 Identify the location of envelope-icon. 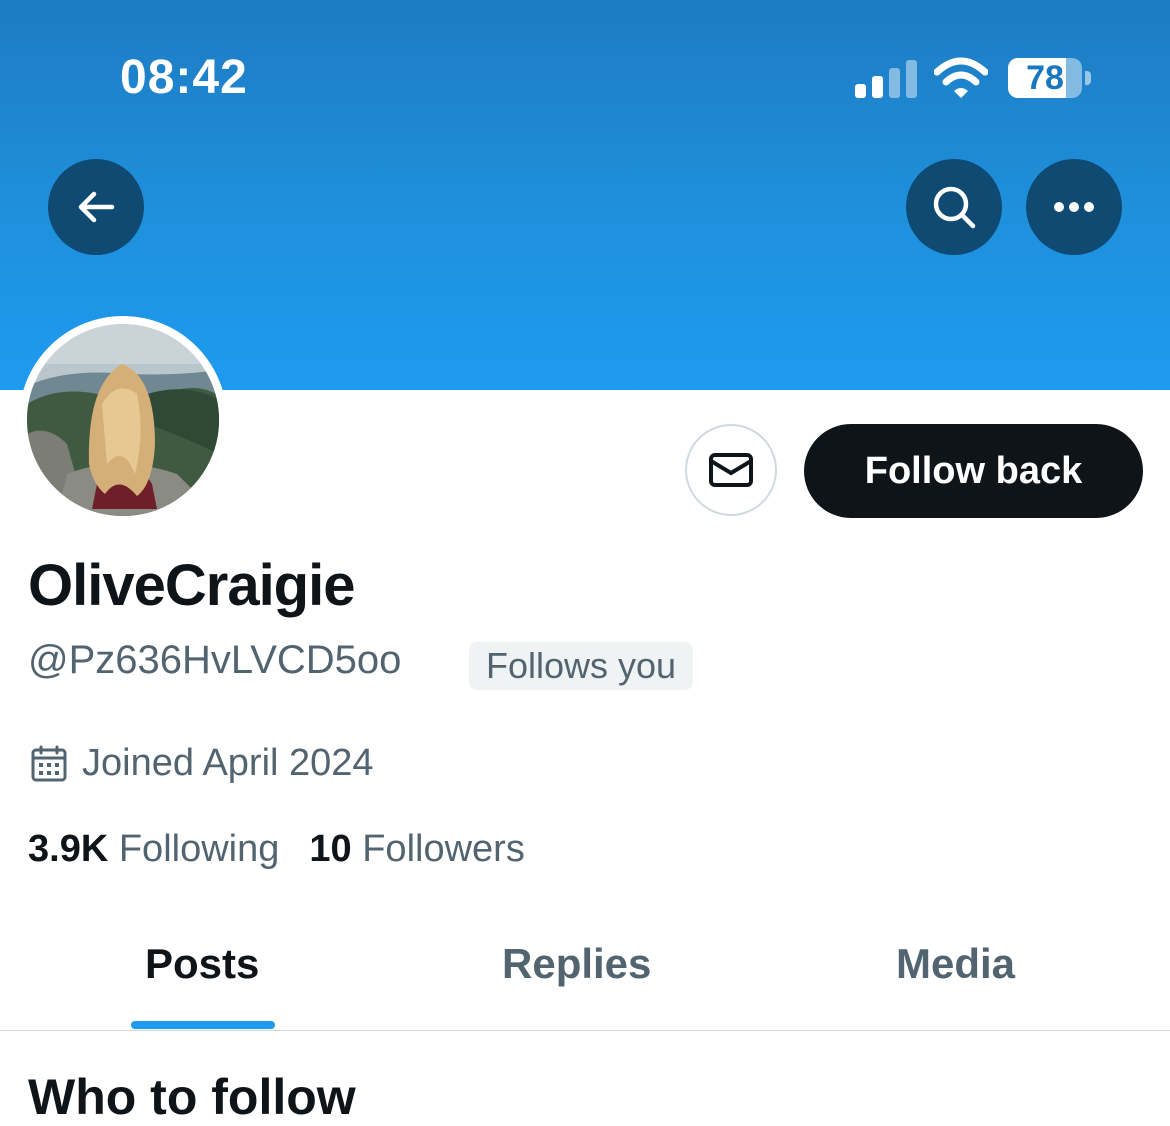
(731, 470).